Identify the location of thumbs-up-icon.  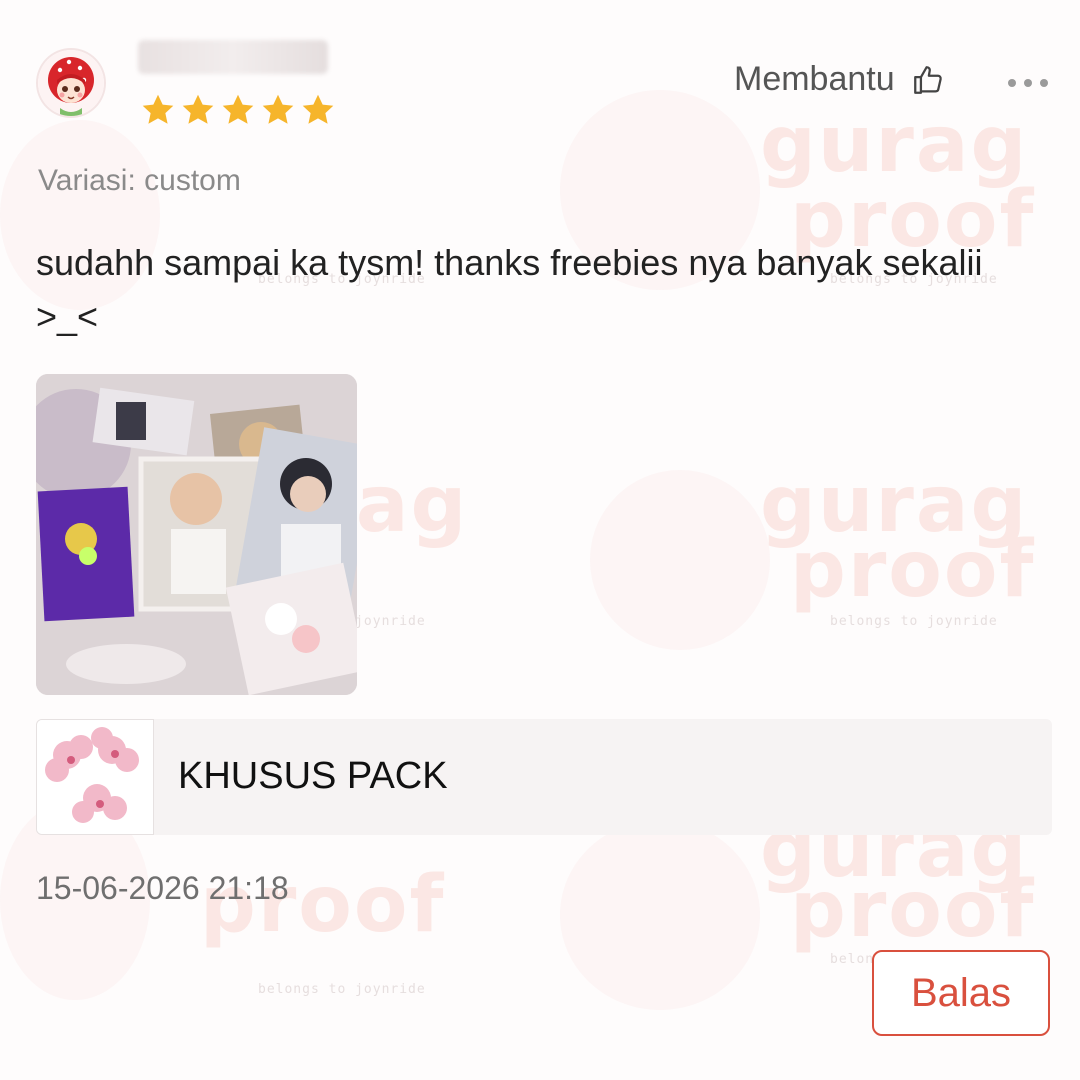
(927, 79).